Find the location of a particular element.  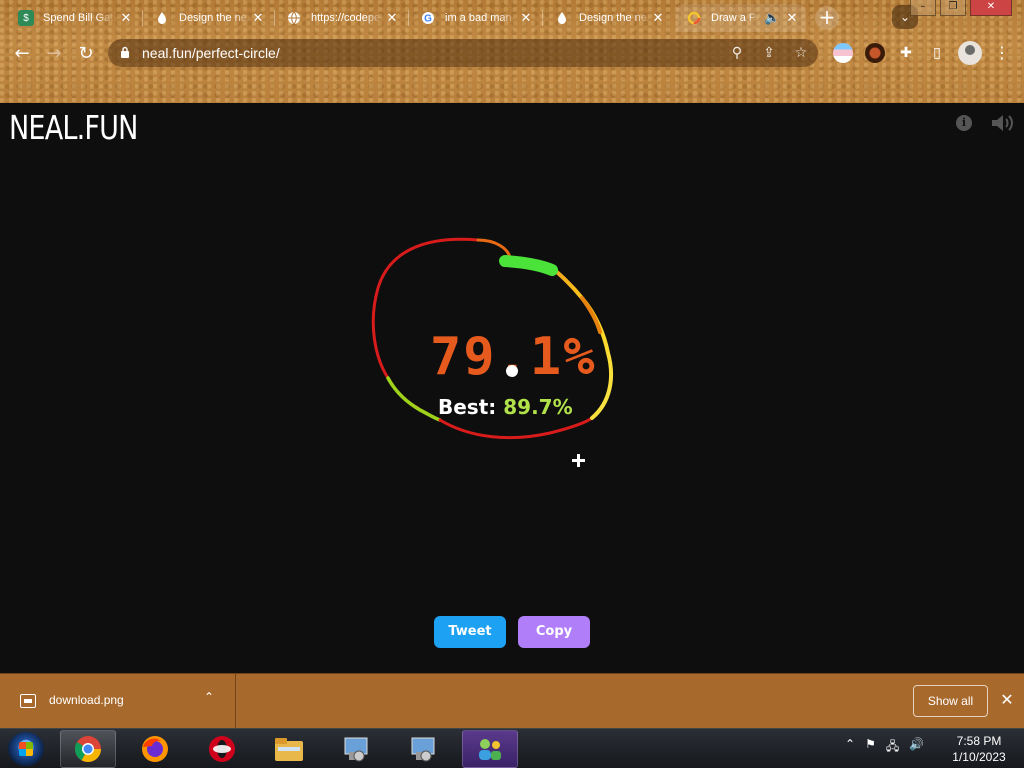

bookmark-star-icon: ☆ is located at coordinates (801, 53).